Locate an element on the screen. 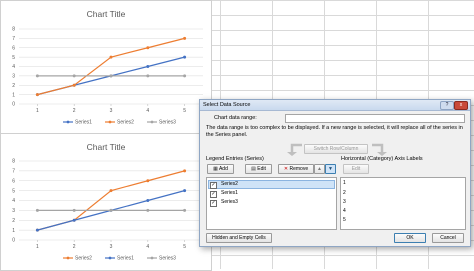  axis-label-row: 2 is located at coordinates (344, 193).